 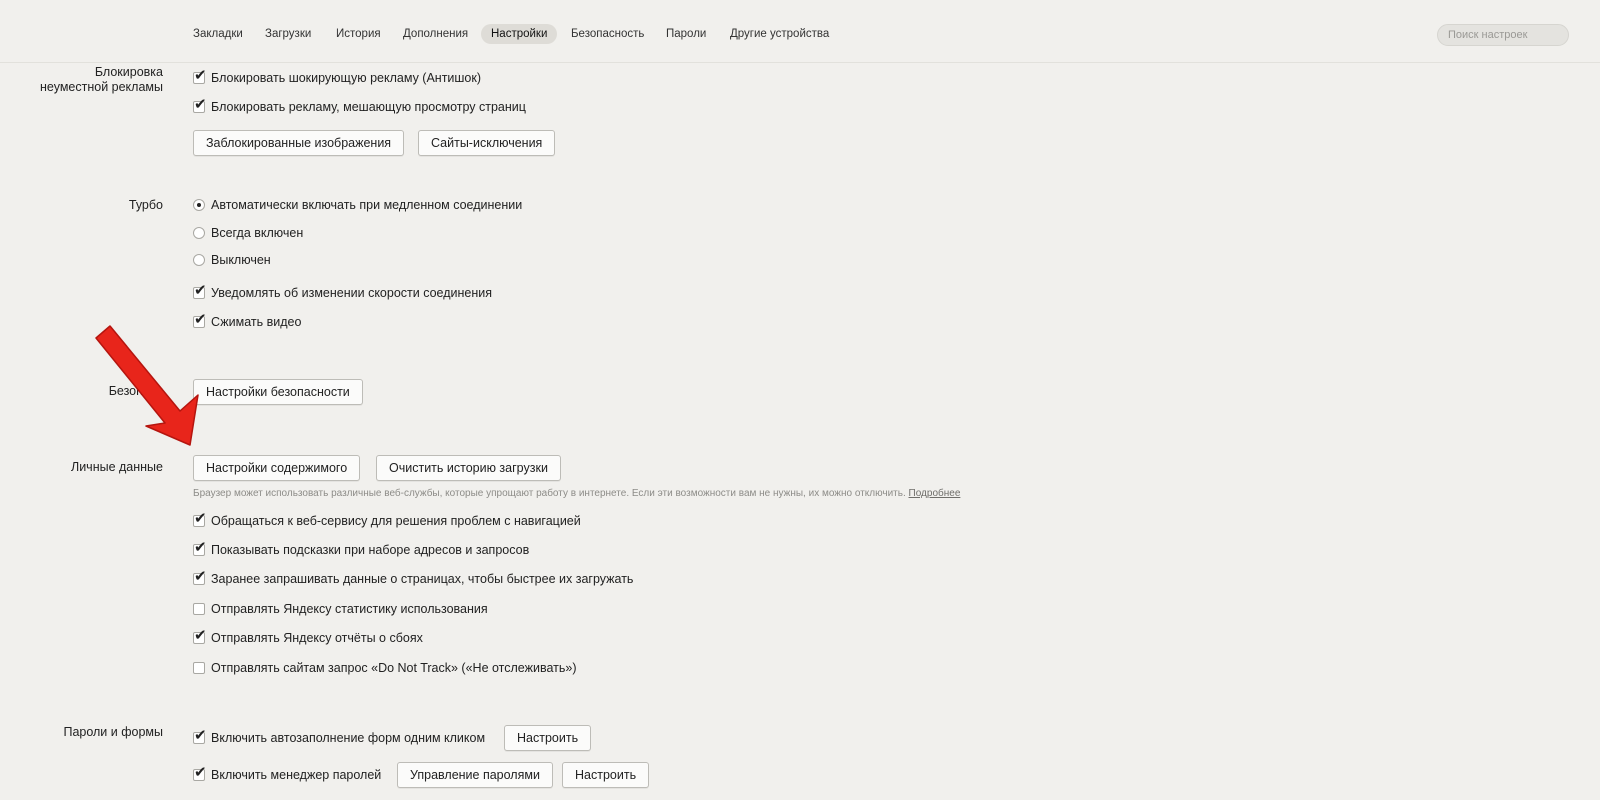 I want to click on learn-more-link: Подробнее, so click(x=935, y=493).